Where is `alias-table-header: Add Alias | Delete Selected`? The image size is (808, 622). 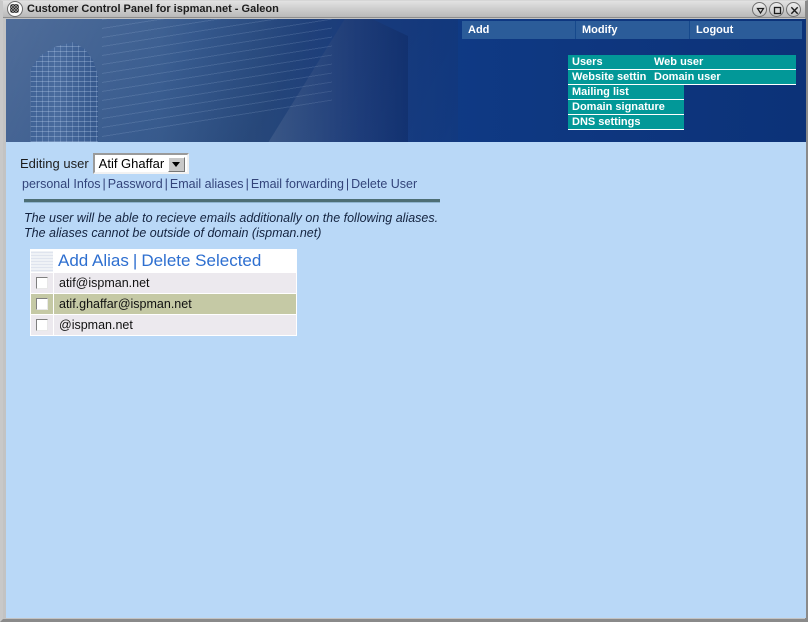
alias-table-header: Add Alias | Delete Selected is located at coordinates (163, 261).